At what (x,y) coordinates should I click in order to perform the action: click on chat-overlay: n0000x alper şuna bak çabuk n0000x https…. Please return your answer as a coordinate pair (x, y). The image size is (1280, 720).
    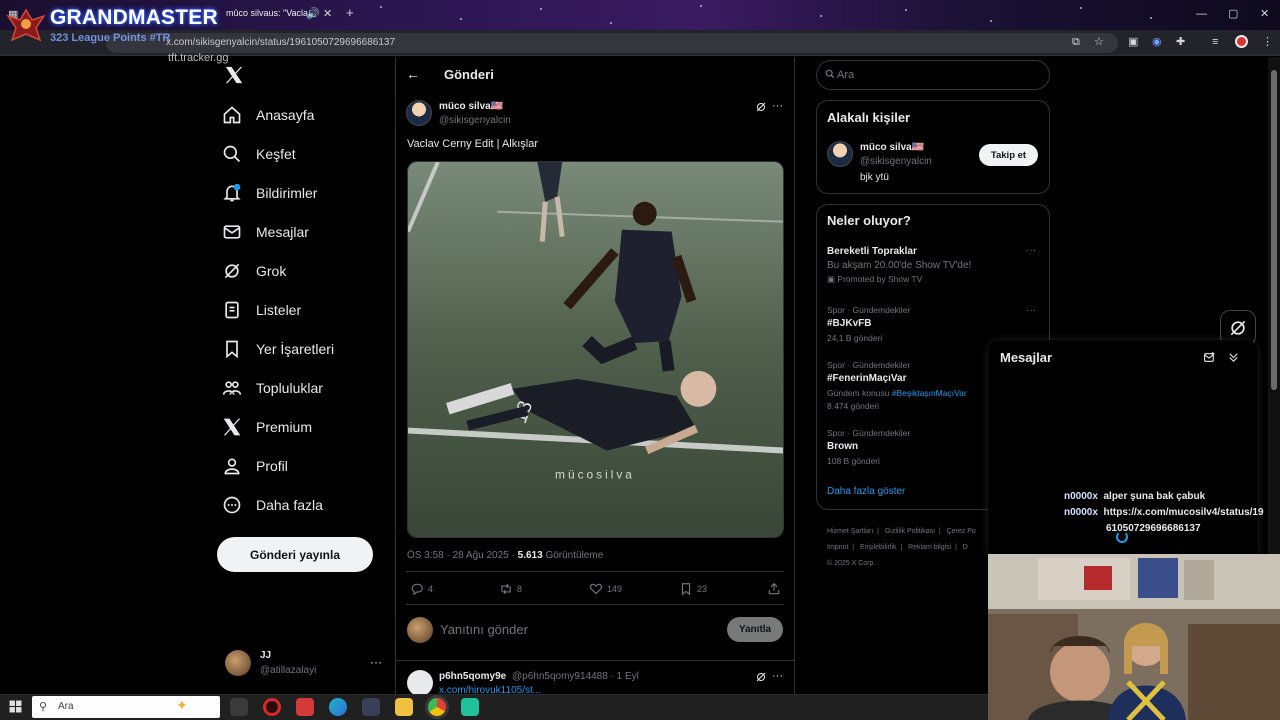
    Looking at the image, I should click on (1164, 513).